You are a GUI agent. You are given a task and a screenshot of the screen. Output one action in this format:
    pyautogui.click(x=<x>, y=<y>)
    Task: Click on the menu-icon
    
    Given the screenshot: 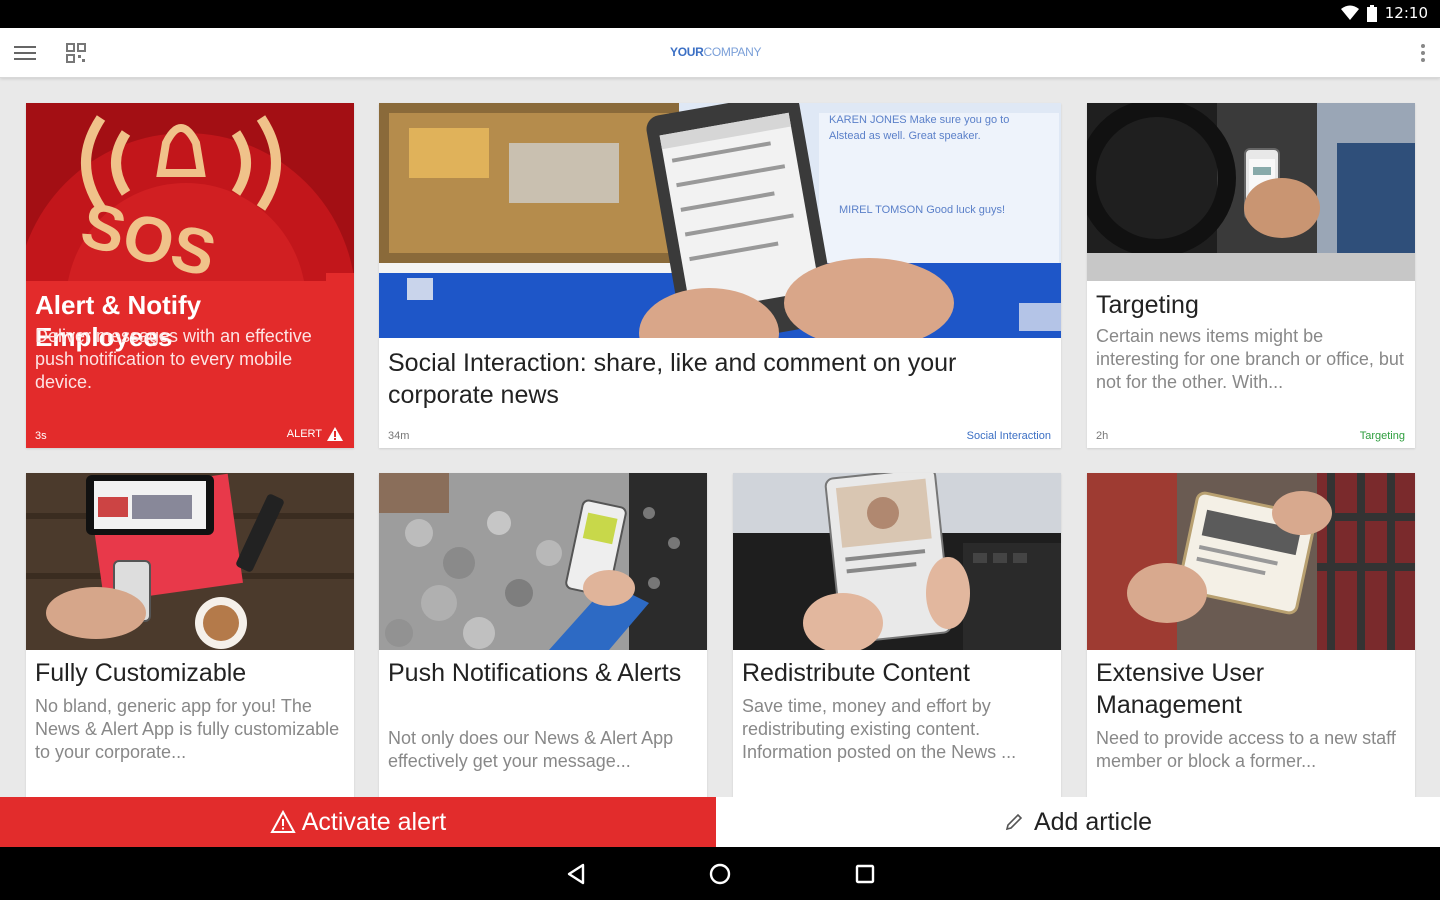 What is the action you would take?
    pyautogui.click(x=25, y=53)
    